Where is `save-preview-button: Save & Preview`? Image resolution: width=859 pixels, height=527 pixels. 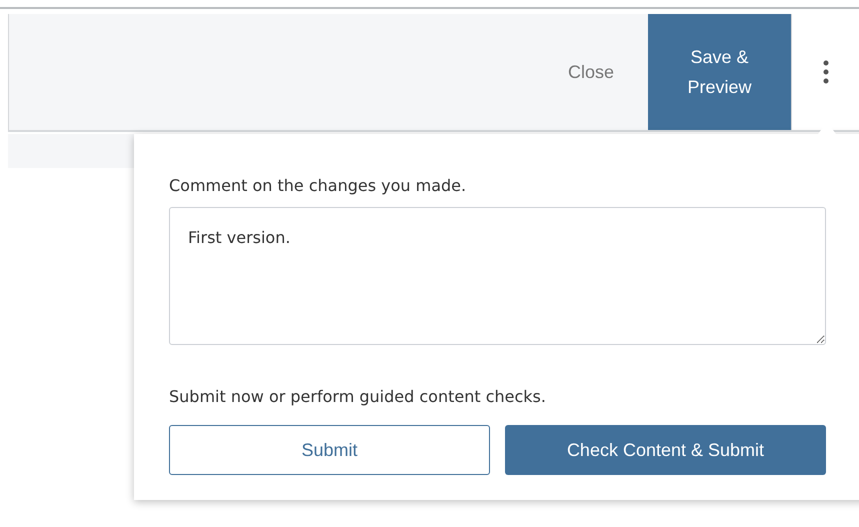
save-preview-button: Save & Preview is located at coordinates (719, 72).